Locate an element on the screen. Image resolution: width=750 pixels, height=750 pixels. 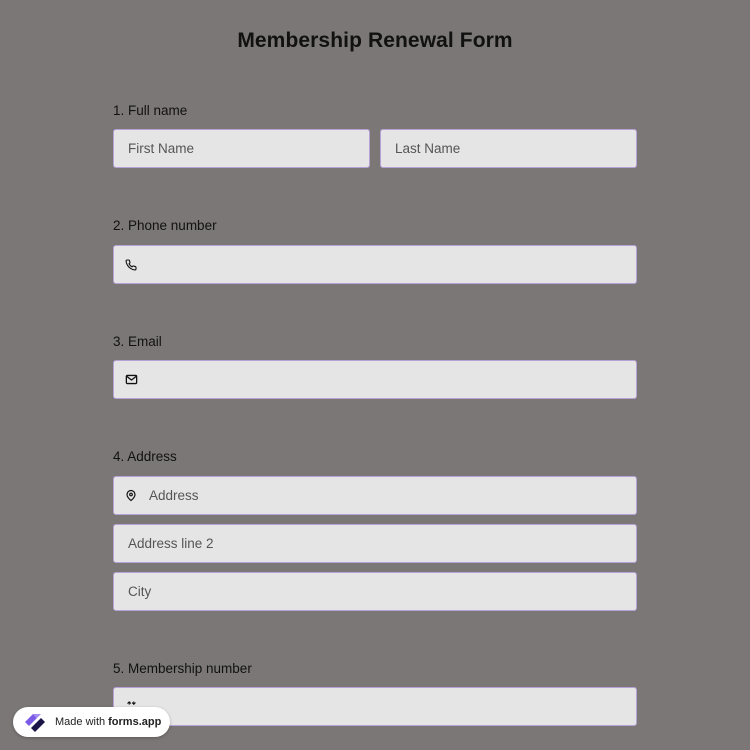
made-with-forms-app-badge: Made with forms.app is located at coordinates (91, 722).